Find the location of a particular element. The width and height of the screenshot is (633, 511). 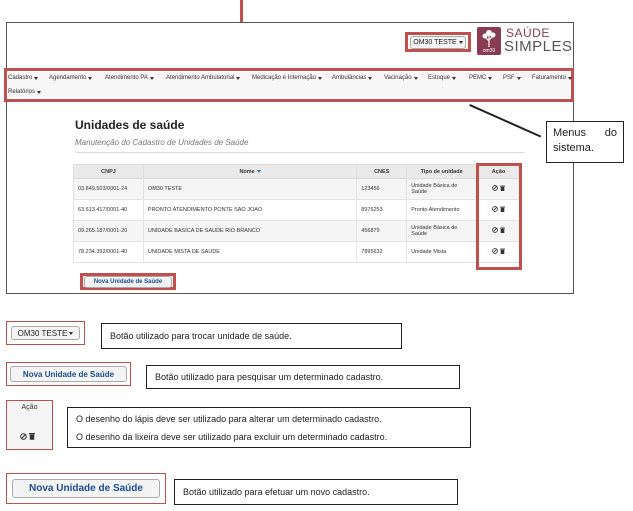

new-unit-button: Nova Unidade de Saúde is located at coordinates (128, 282).